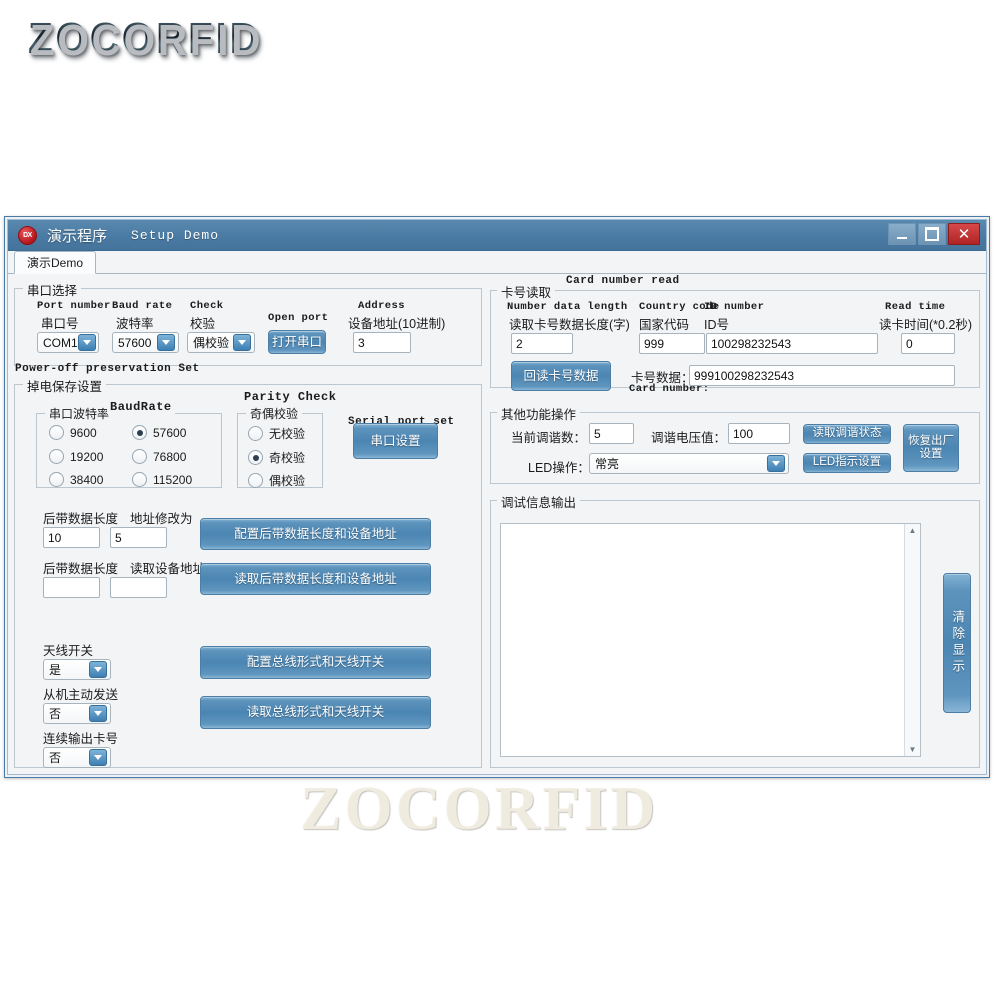 The width and height of the screenshot is (1000, 1000). What do you see at coordinates (76, 456) in the screenshot?
I see `radio-19200: 19200` at bounding box center [76, 456].